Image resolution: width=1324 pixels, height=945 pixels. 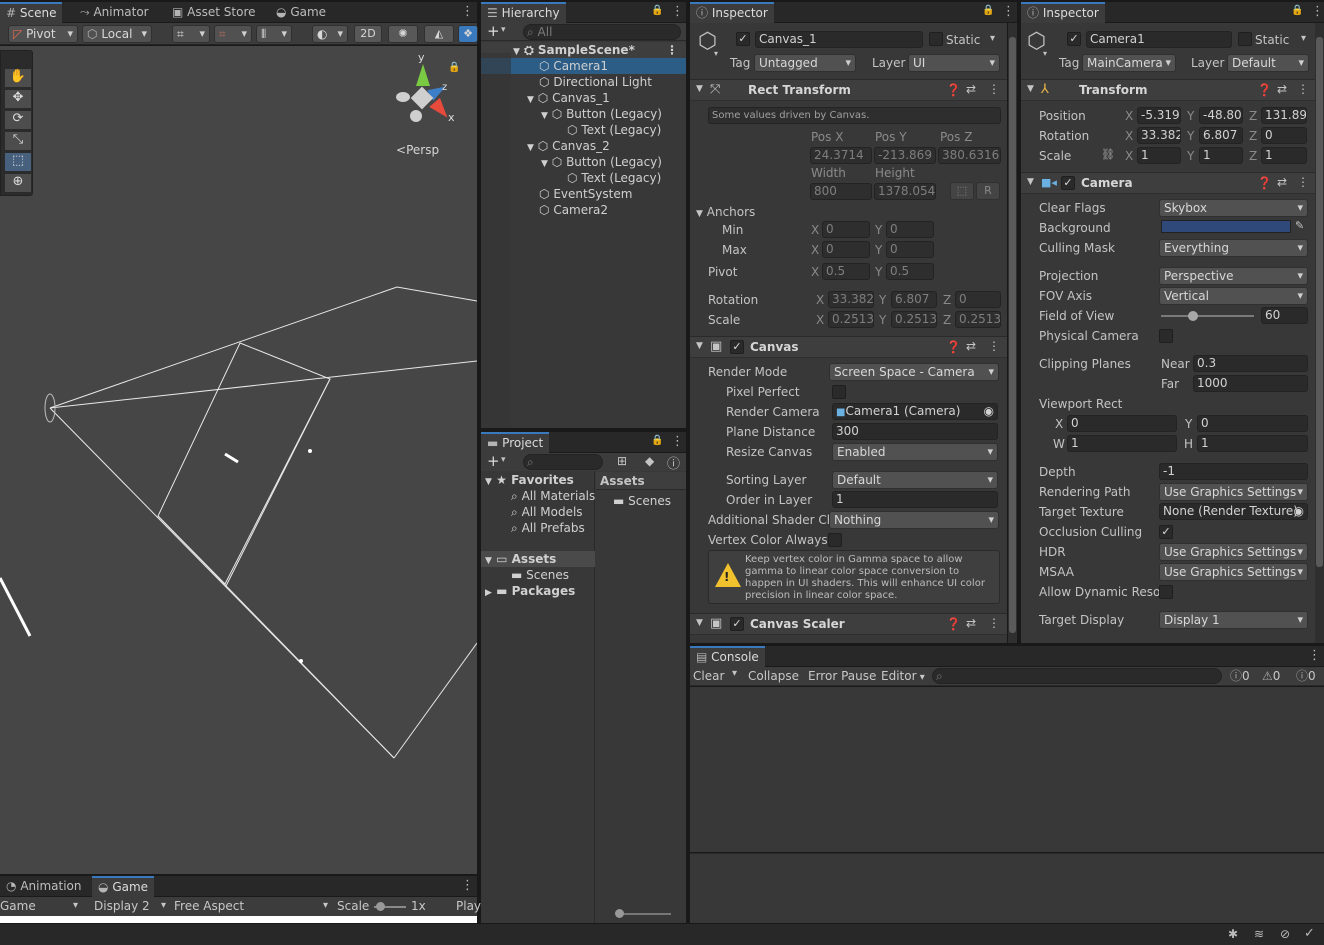 I want to click on blueprint-button: ⬚, so click(x=962, y=191).